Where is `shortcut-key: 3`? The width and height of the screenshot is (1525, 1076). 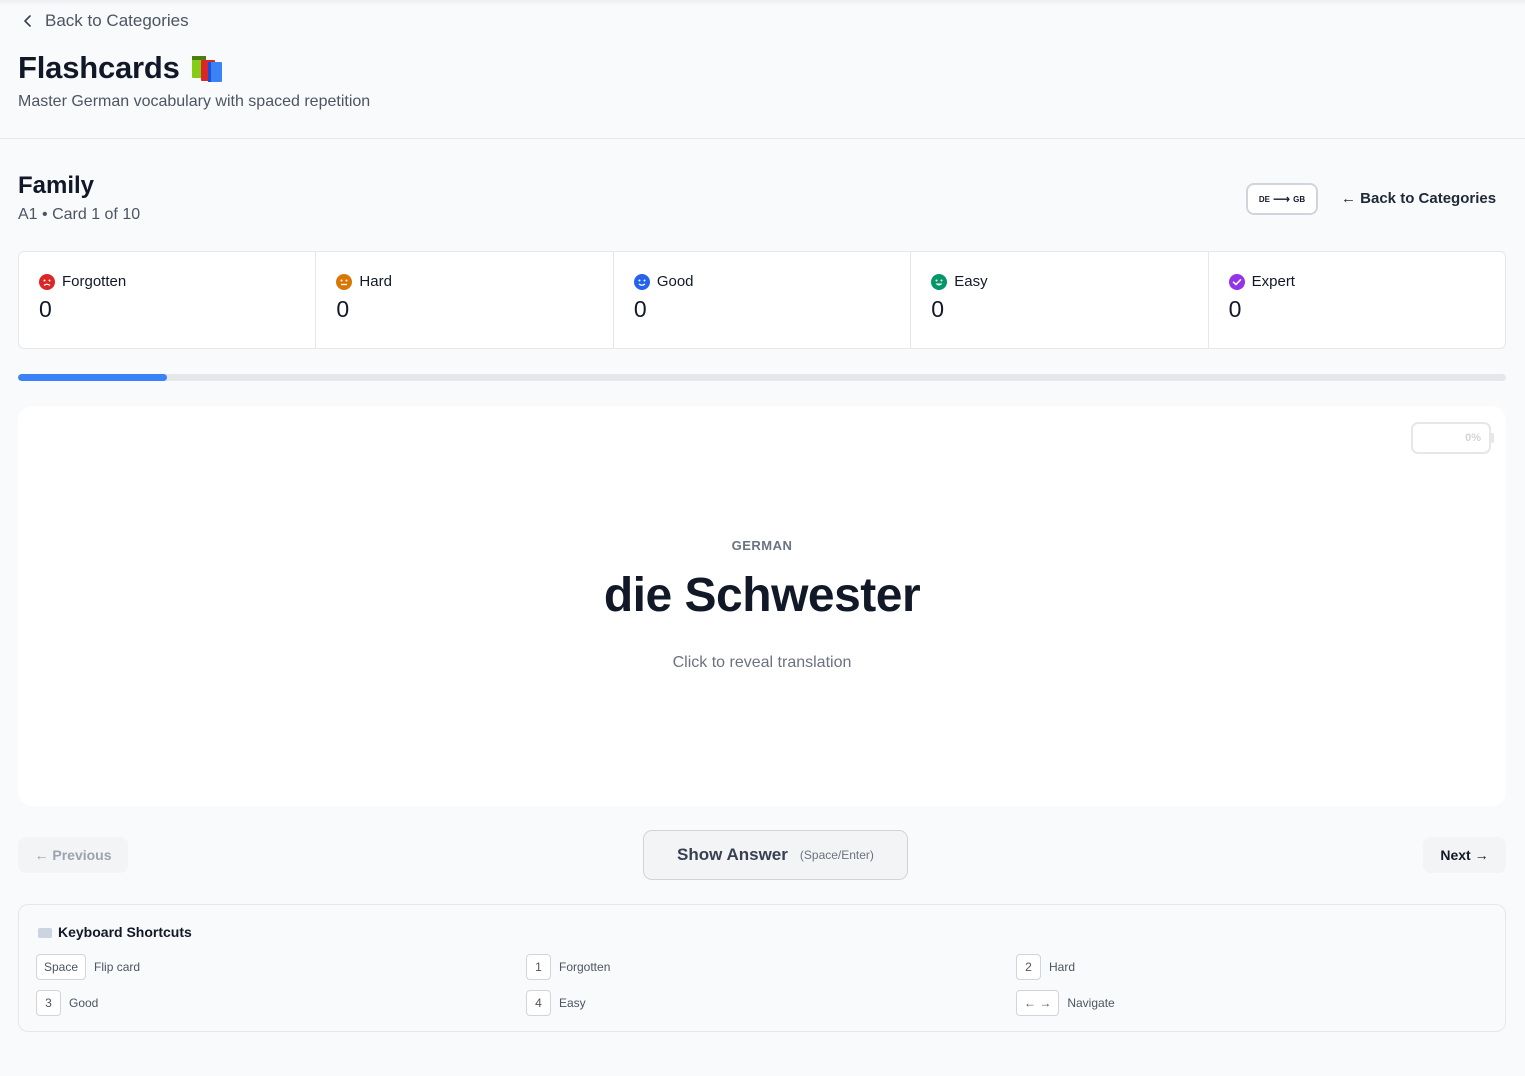 shortcut-key: 3 is located at coordinates (48, 1003).